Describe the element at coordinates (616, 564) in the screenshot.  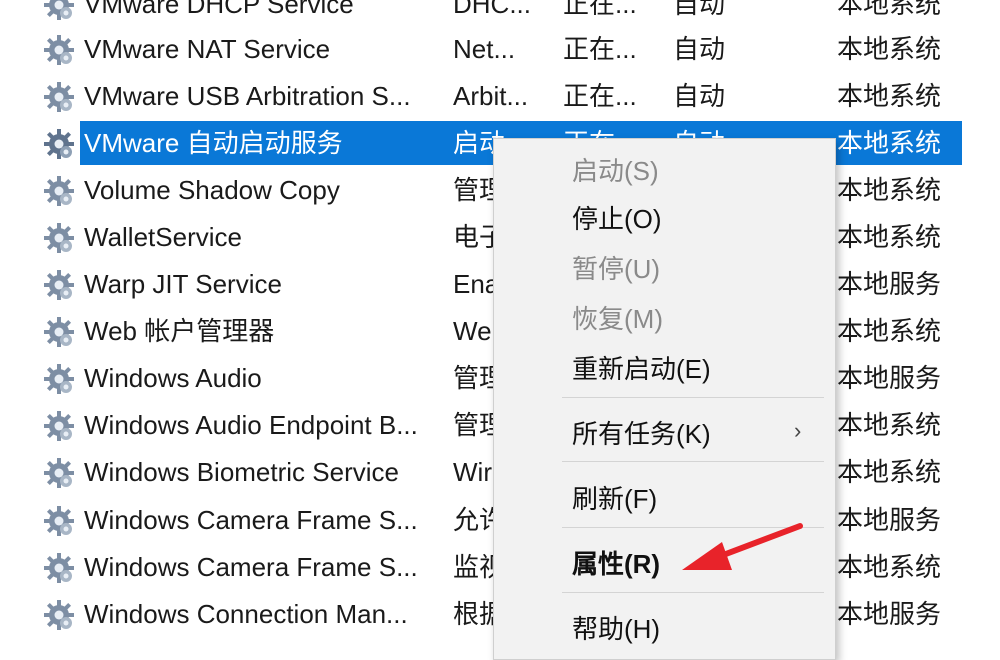
I see `menu-item-properties: 属性(R)` at that location.